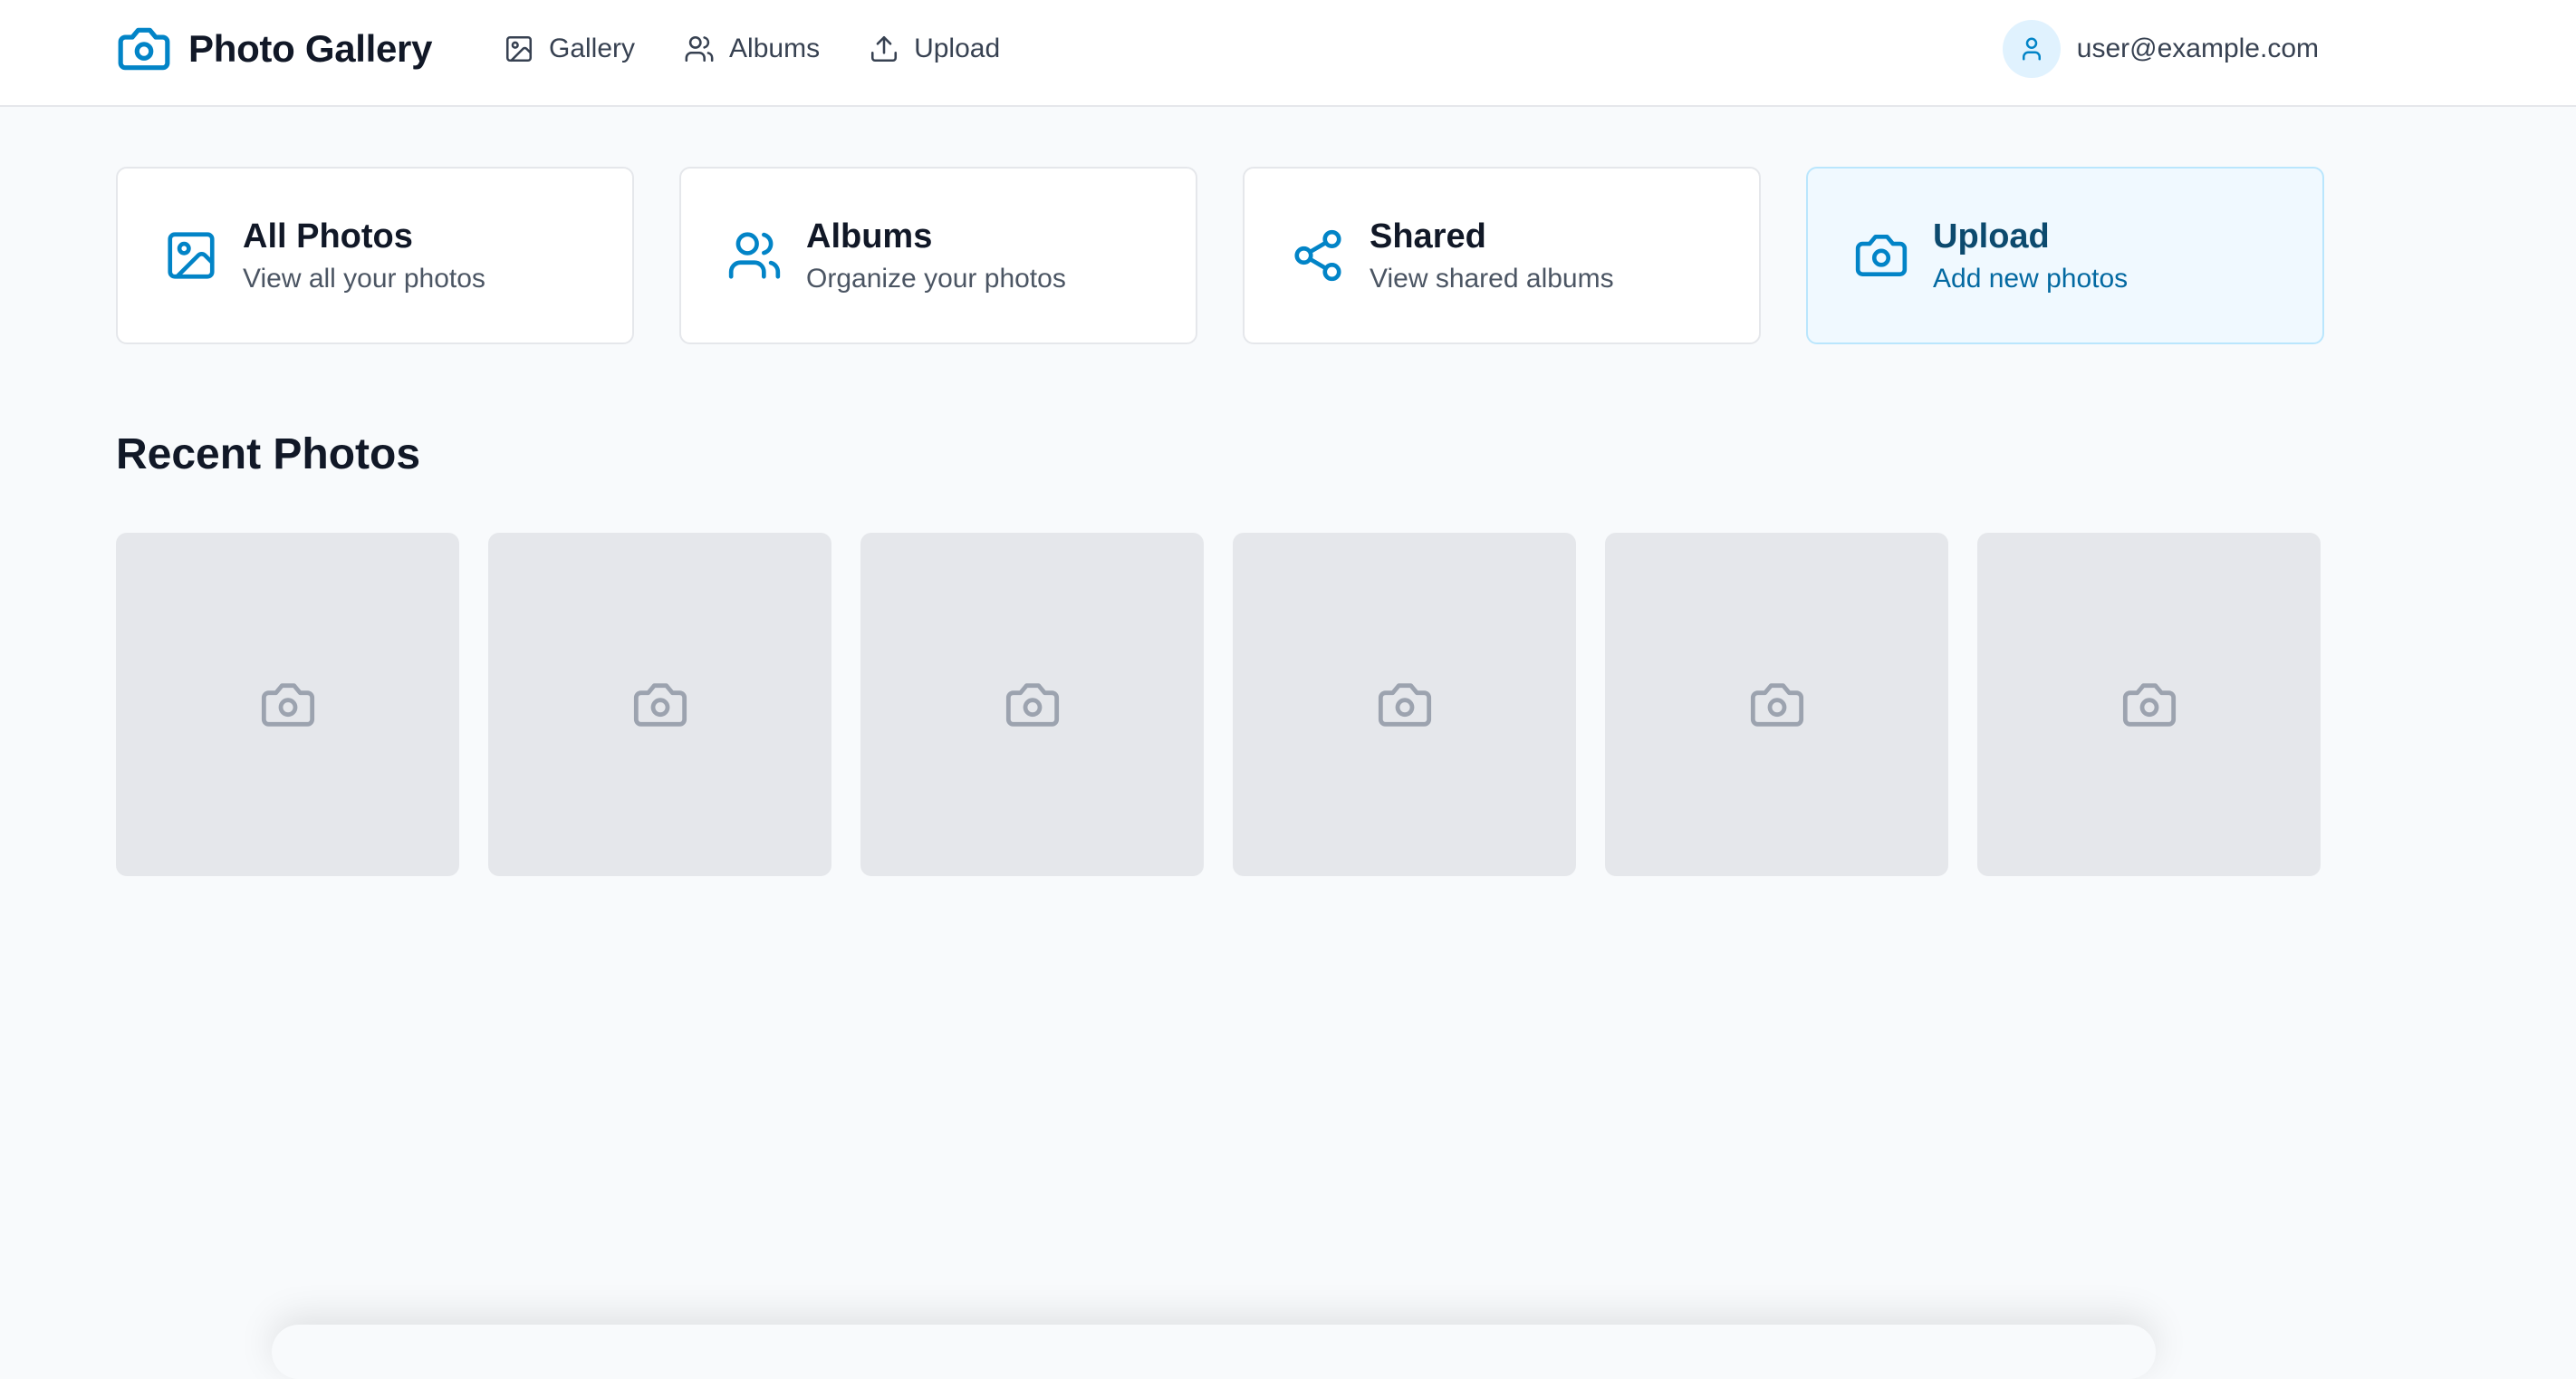 This screenshot has width=2576, height=1379. I want to click on avatar, so click(2031, 49).